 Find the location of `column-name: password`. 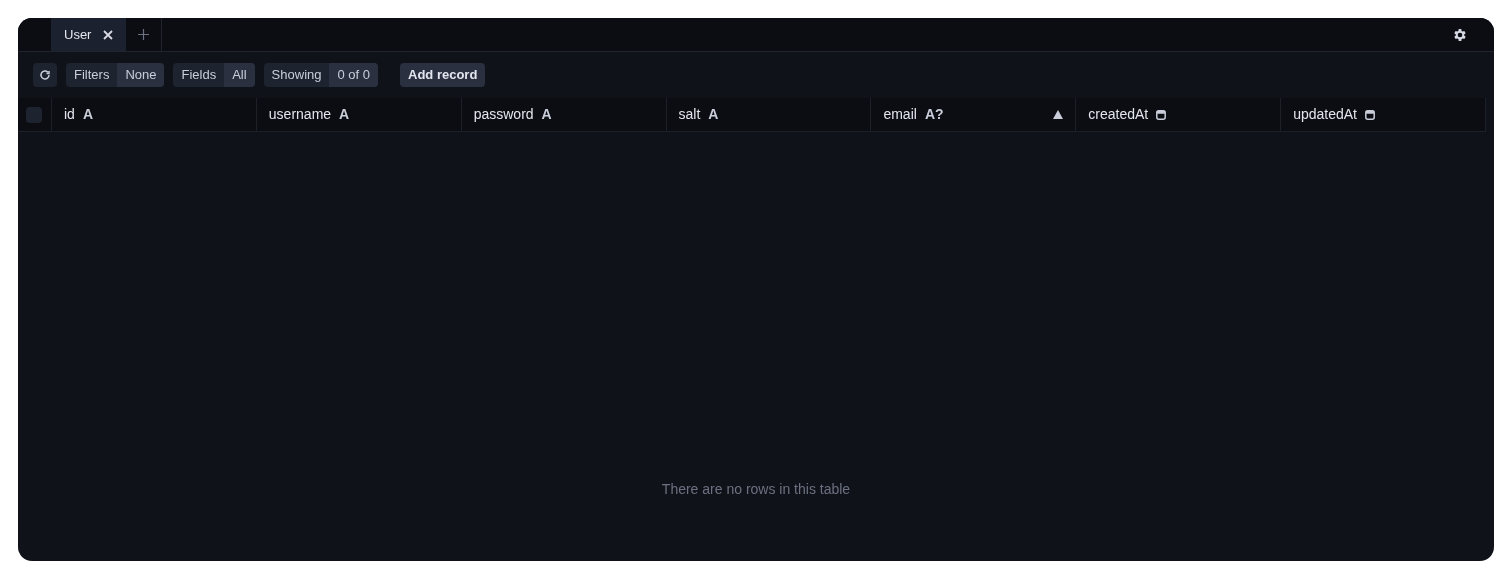

column-name: password is located at coordinates (503, 114).